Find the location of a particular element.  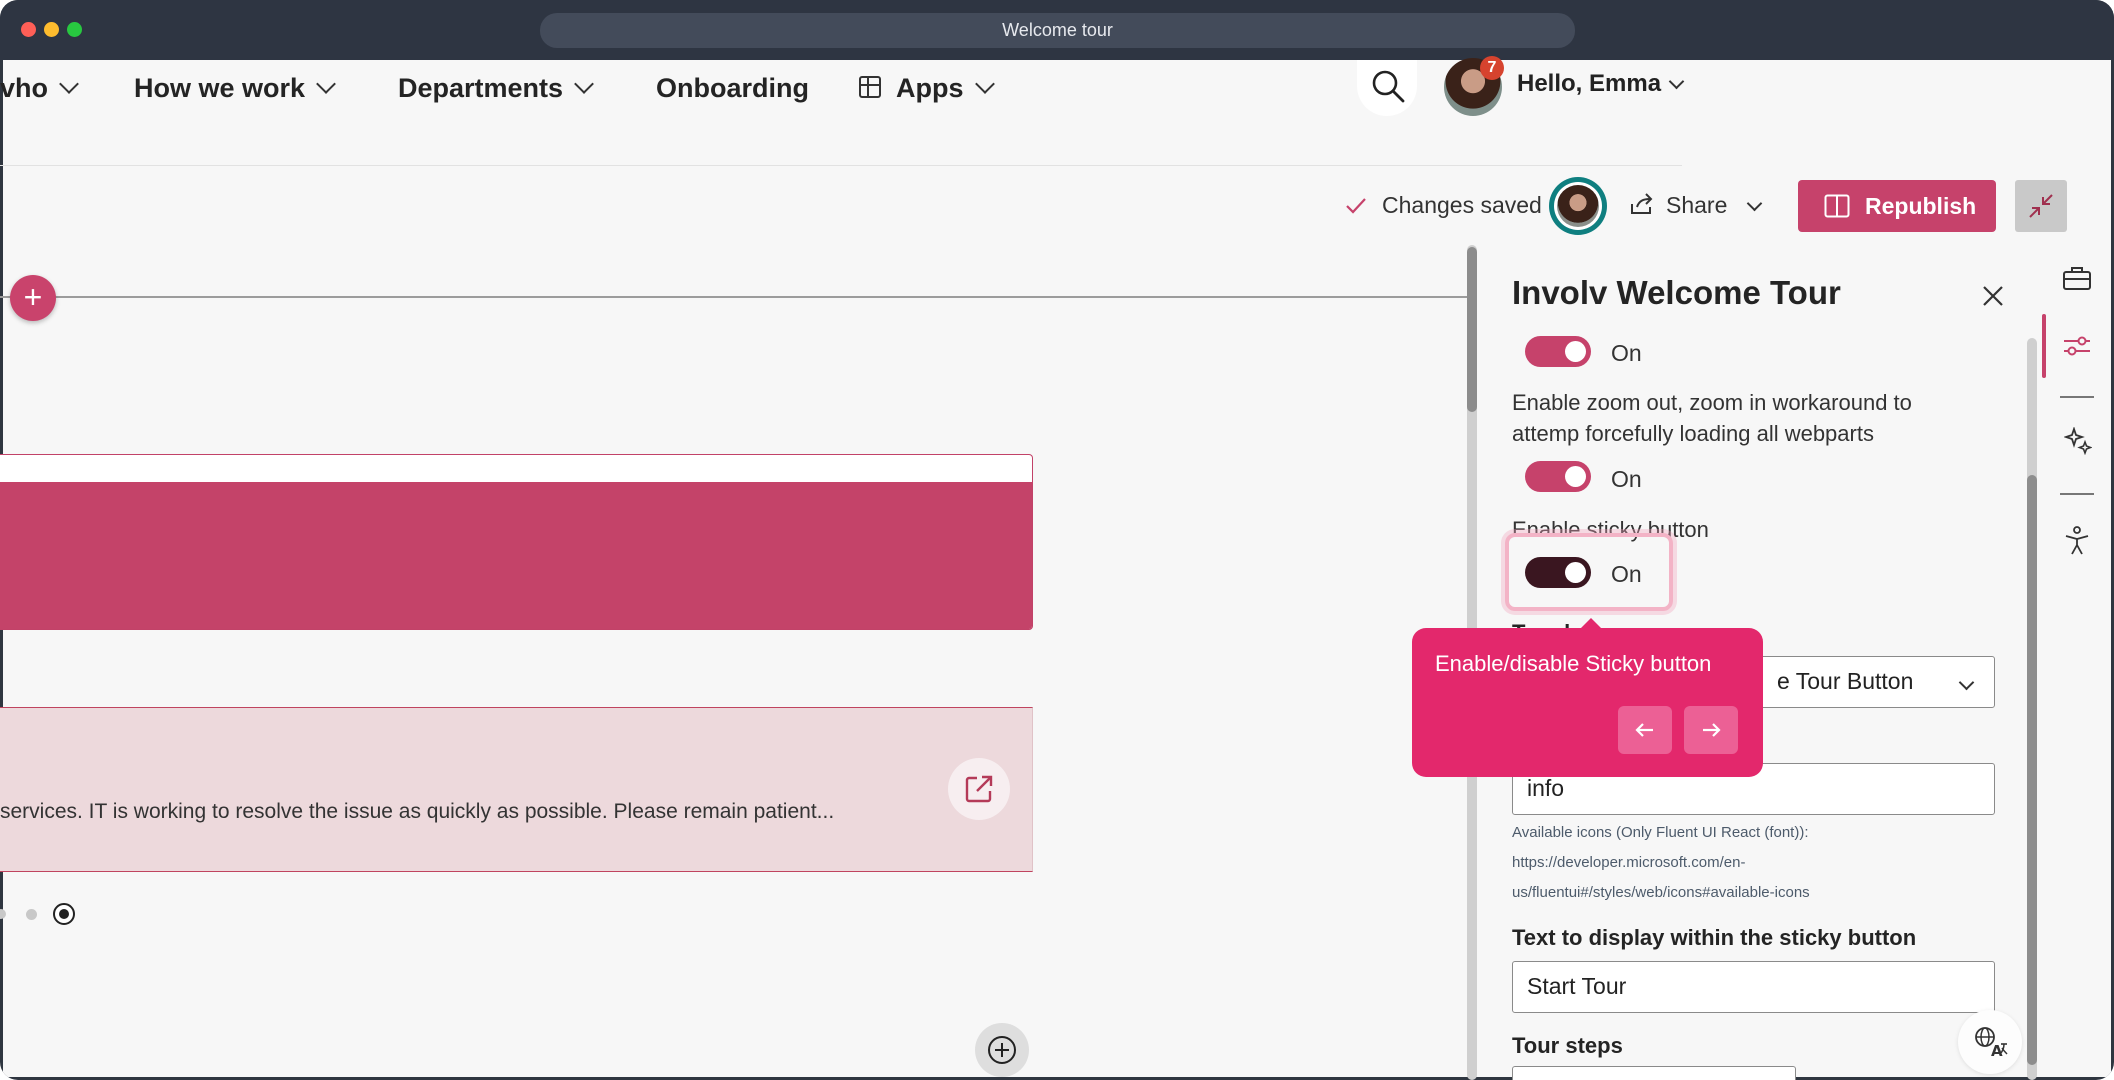

sticky-text-value: Start Tour is located at coordinates (1577, 986).